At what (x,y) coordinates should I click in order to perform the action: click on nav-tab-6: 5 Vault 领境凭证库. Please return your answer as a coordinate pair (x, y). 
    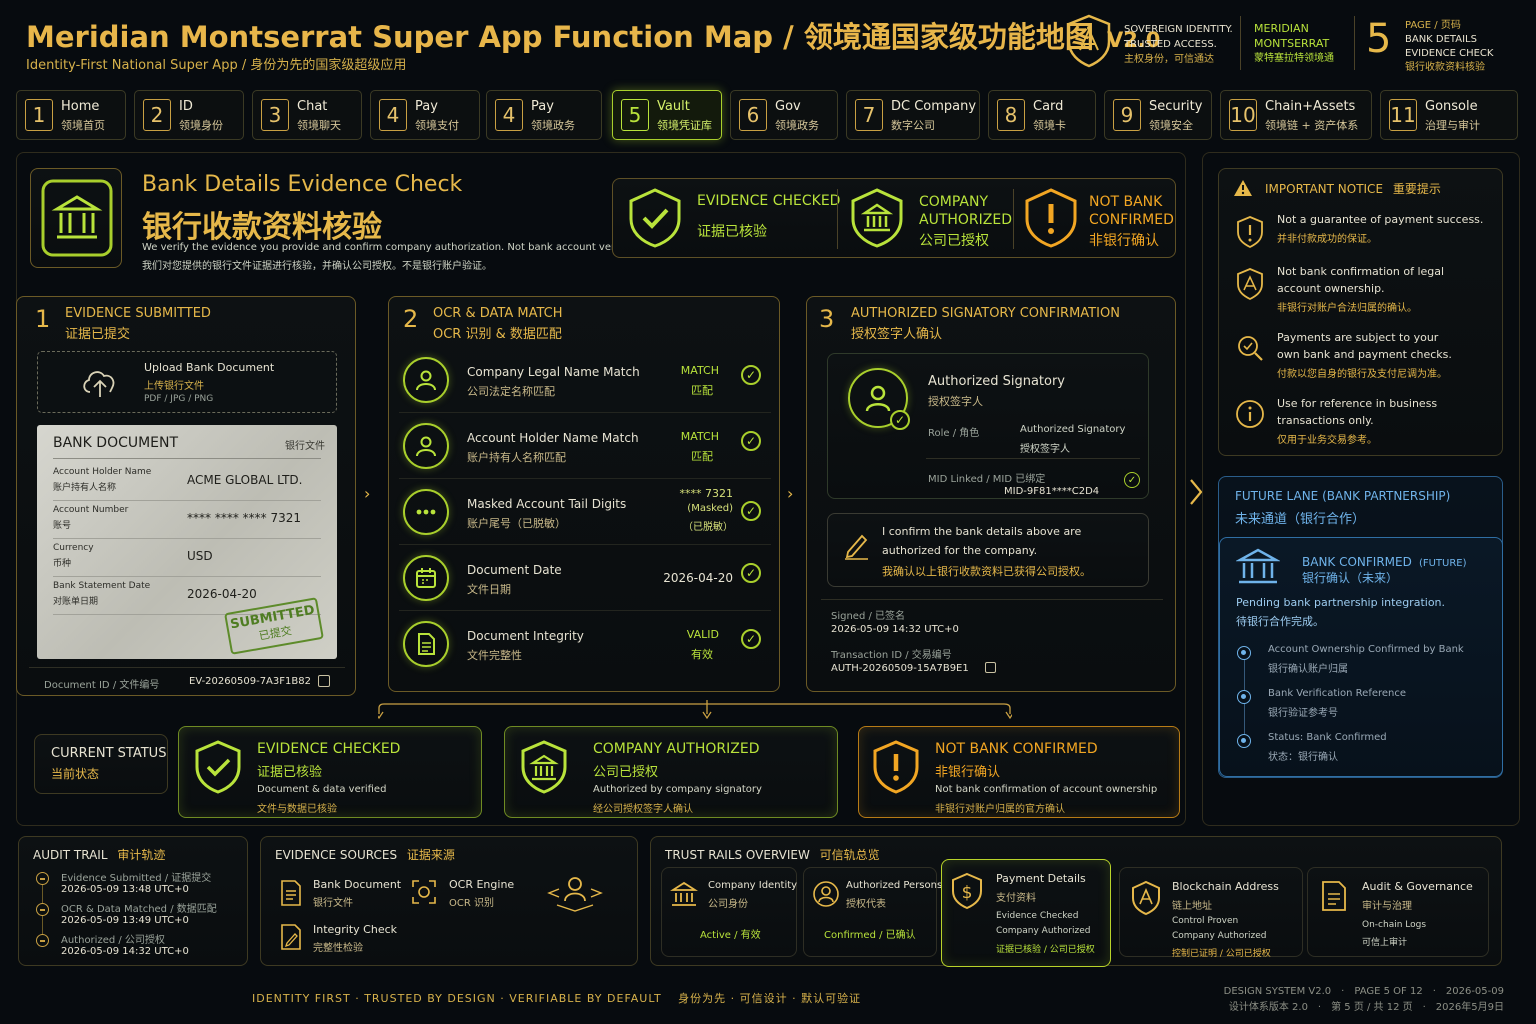
    Looking at the image, I should click on (667, 115).